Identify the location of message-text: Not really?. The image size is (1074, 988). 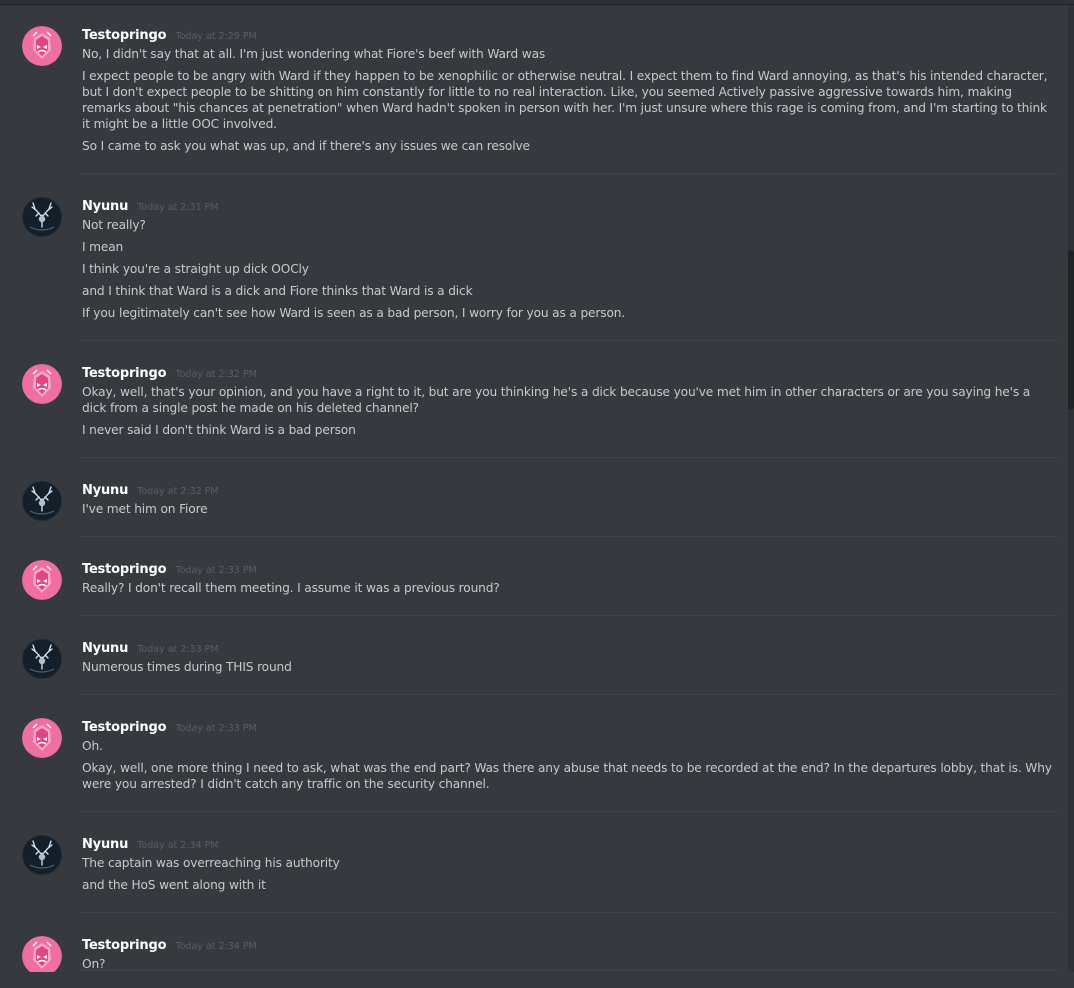
(114, 225).